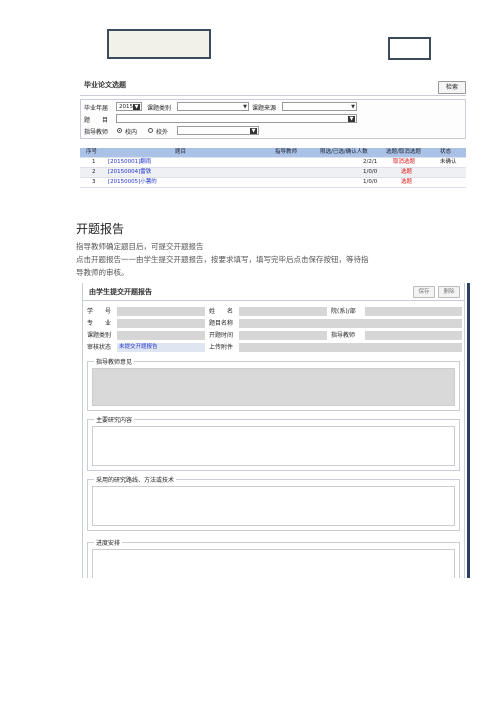 The height and width of the screenshot is (707, 500). What do you see at coordinates (350, 323) in the screenshot?
I see `topic-name-field` at bounding box center [350, 323].